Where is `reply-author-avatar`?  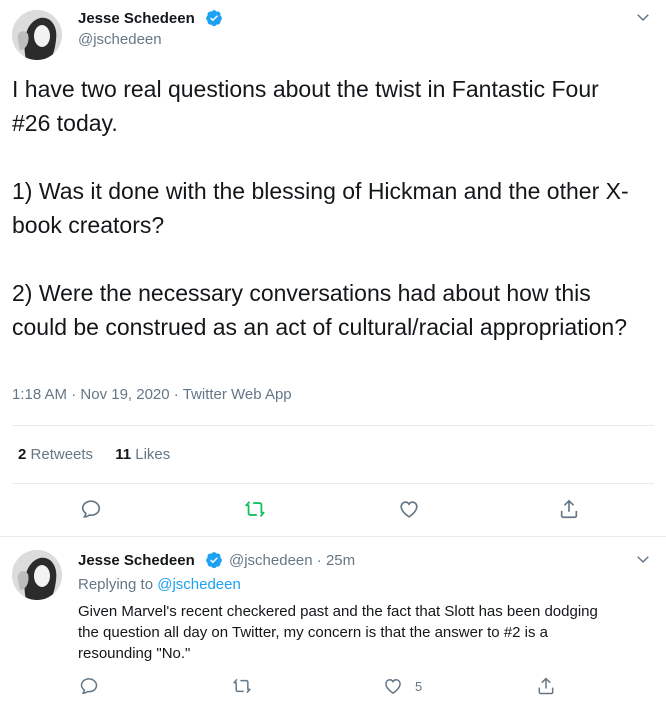
reply-author-avatar is located at coordinates (37, 575).